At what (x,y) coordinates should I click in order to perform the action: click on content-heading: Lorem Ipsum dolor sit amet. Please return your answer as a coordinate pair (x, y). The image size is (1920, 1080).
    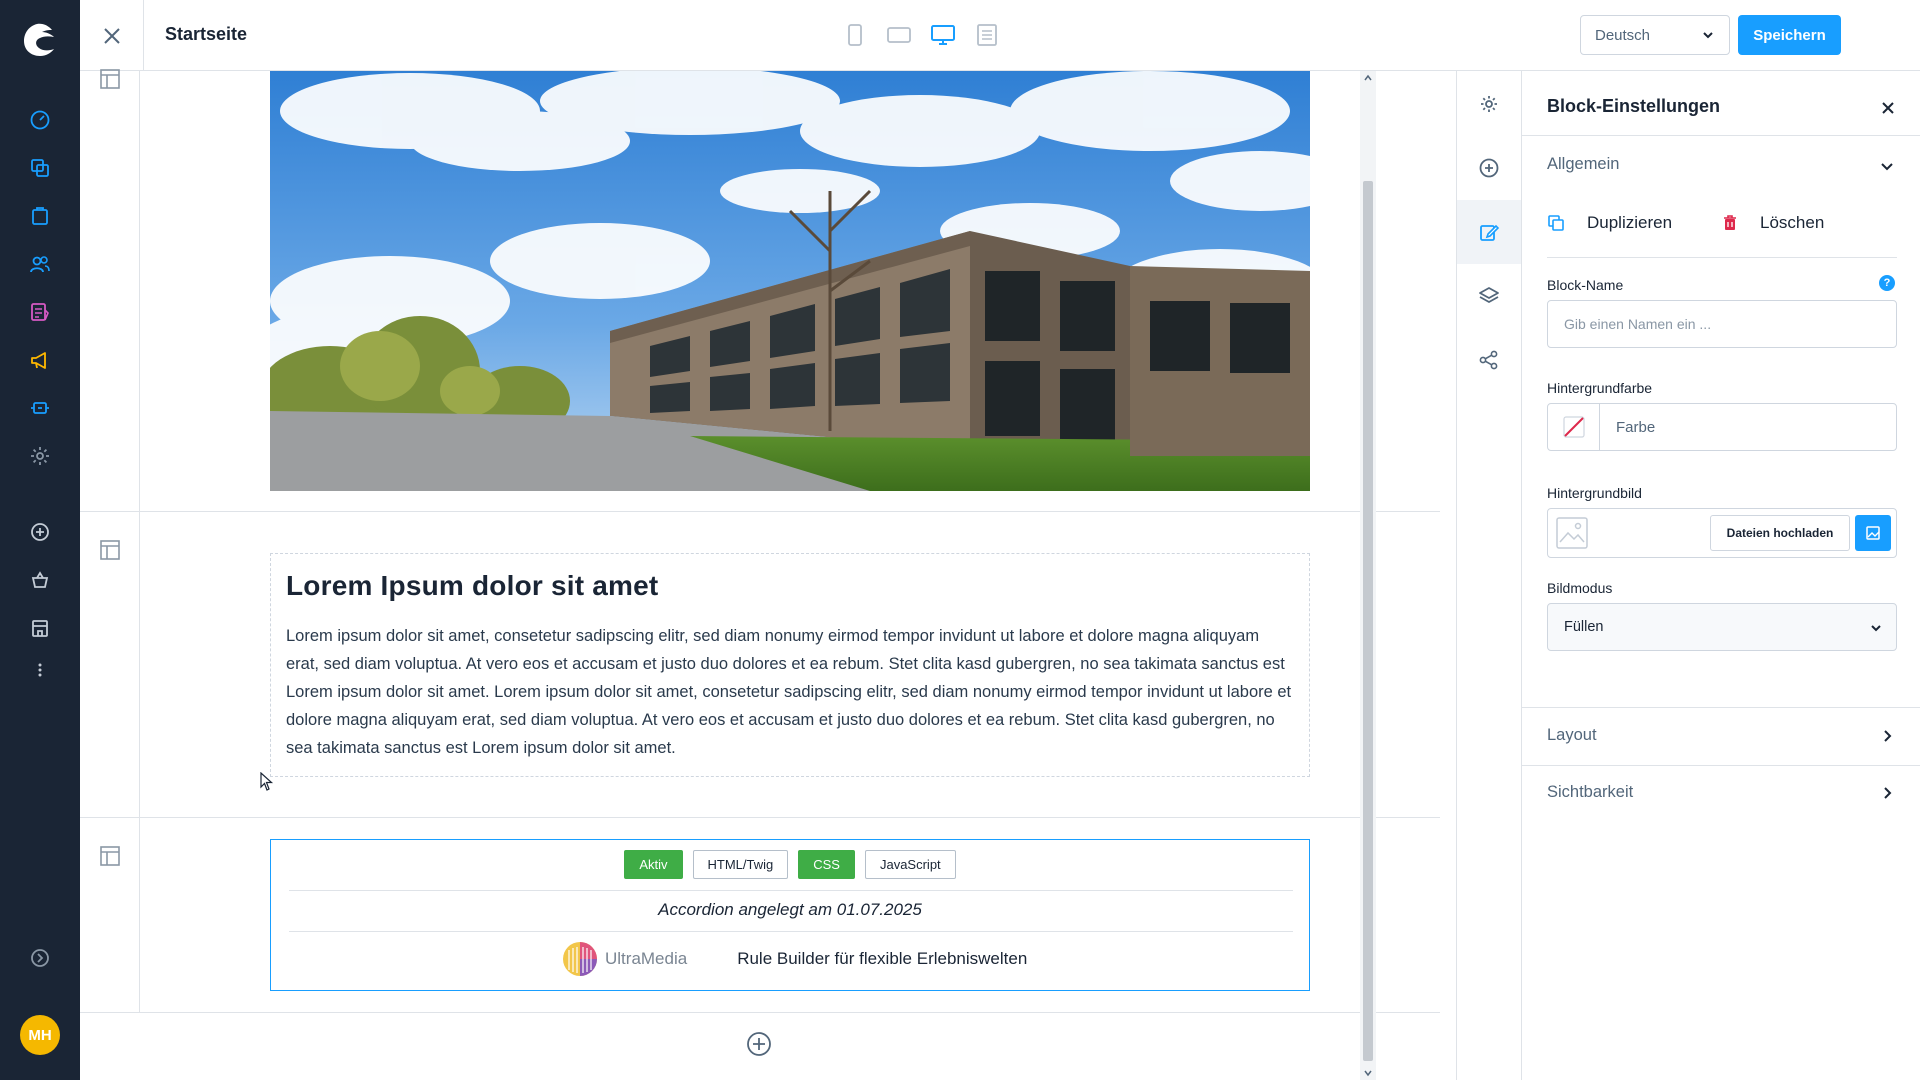
    Looking at the image, I should click on (472, 585).